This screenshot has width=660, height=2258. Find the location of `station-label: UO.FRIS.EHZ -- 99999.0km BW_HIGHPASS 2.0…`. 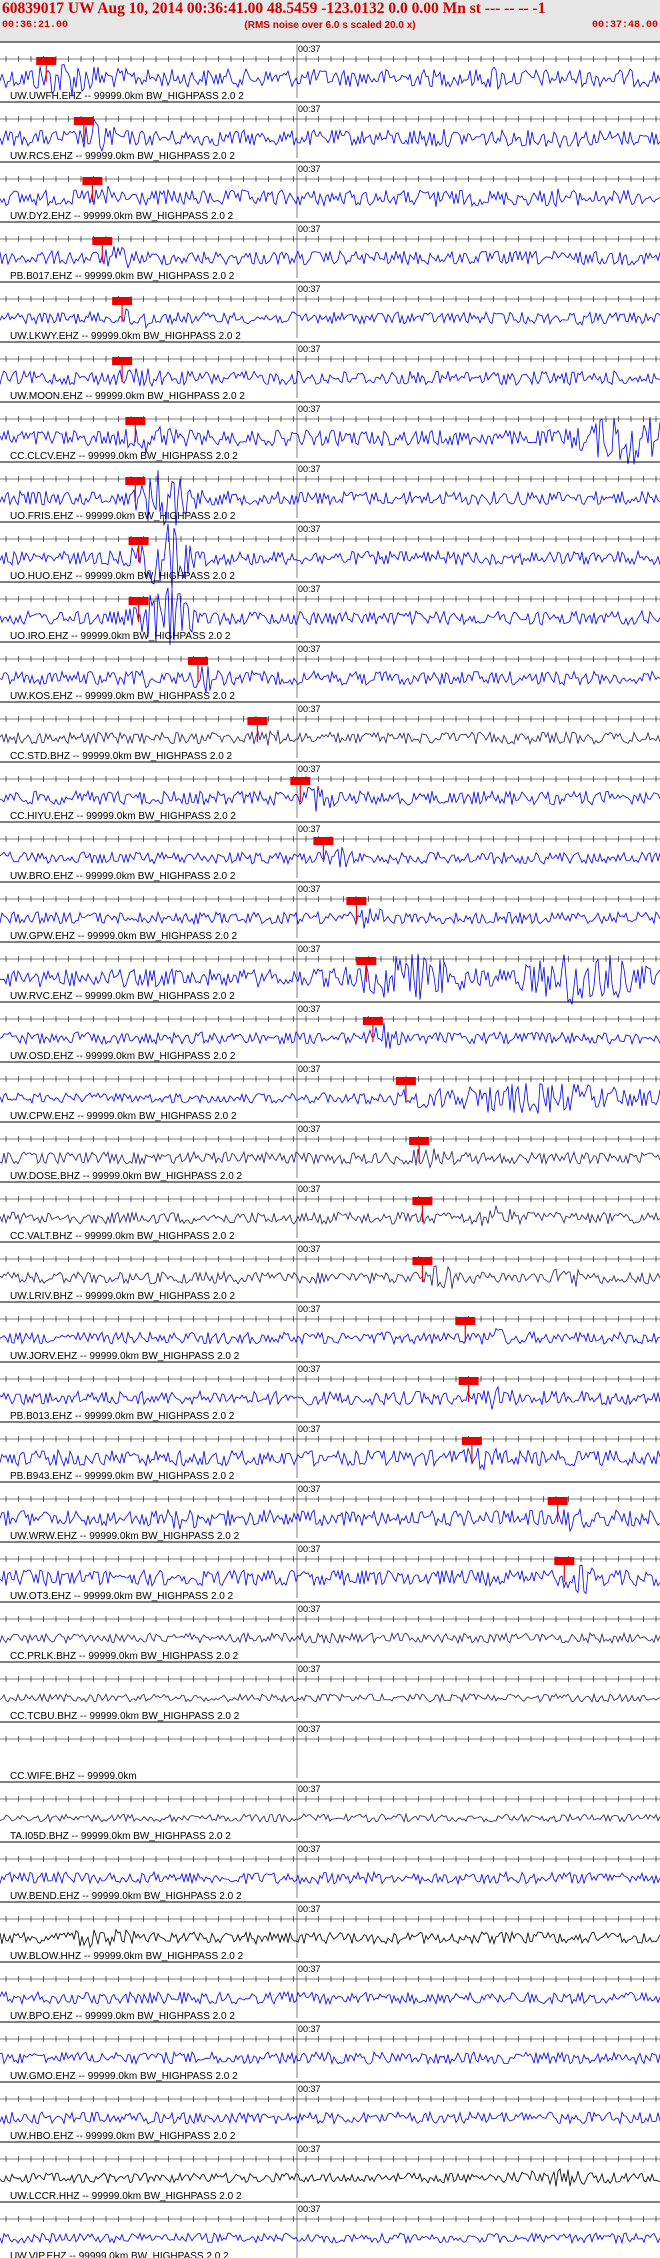

station-label: UO.FRIS.EHZ -- 99999.0km BW_HIGHPASS 2.0… is located at coordinates (123, 516).